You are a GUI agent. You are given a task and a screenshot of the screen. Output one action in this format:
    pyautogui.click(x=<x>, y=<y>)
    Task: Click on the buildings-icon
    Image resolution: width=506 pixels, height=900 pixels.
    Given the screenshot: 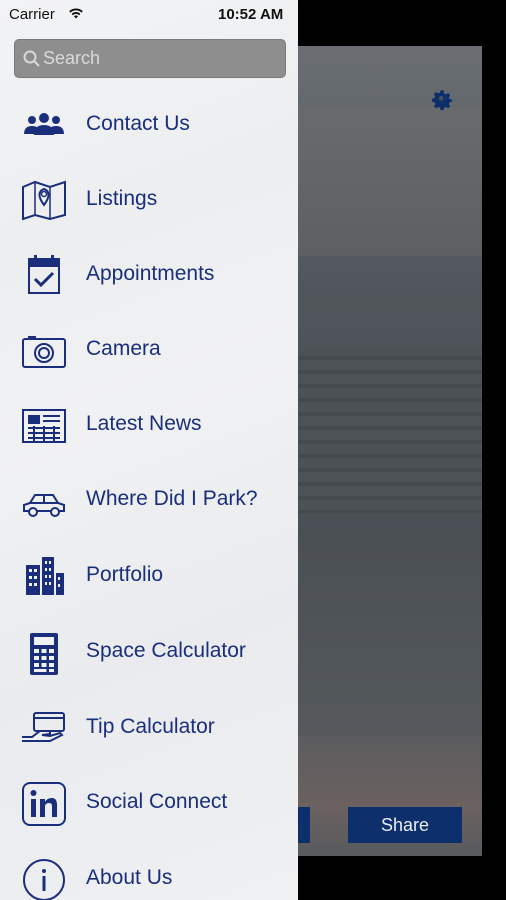 What is the action you would take?
    pyautogui.click(x=45, y=576)
    